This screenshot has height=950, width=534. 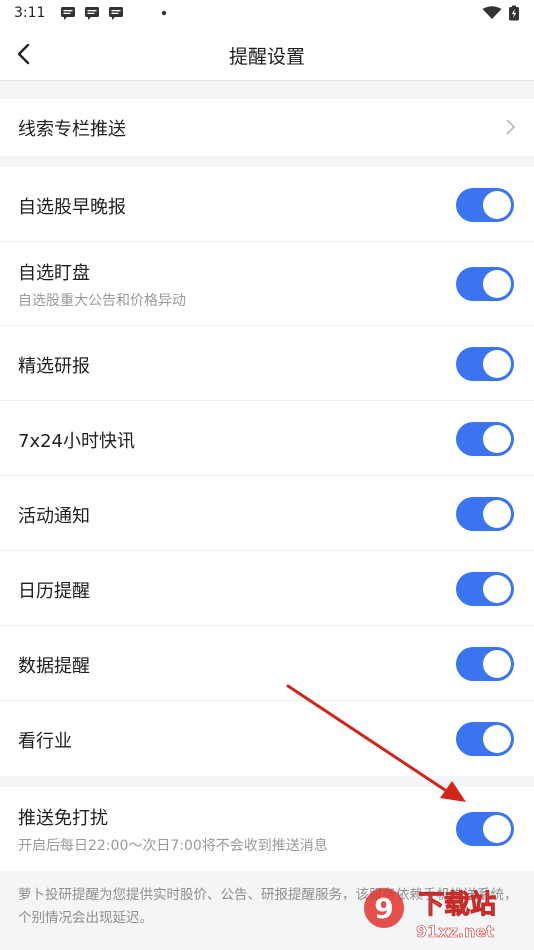 I want to click on activity-notice-switch, so click(x=485, y=514).